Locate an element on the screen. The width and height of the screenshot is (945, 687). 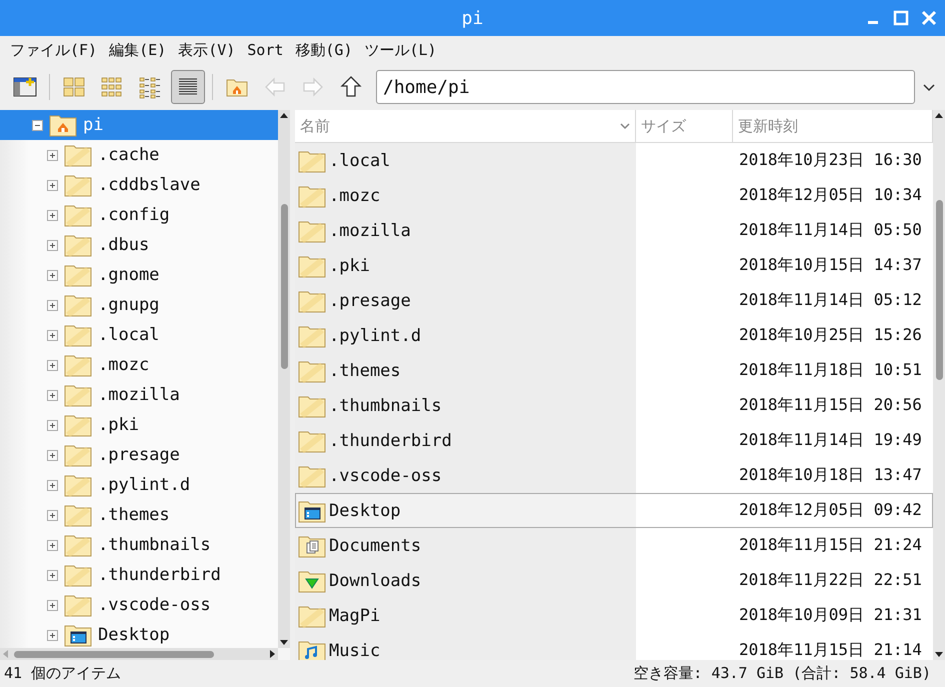
desktop-folder-icon is located at coordinates (78, 635).